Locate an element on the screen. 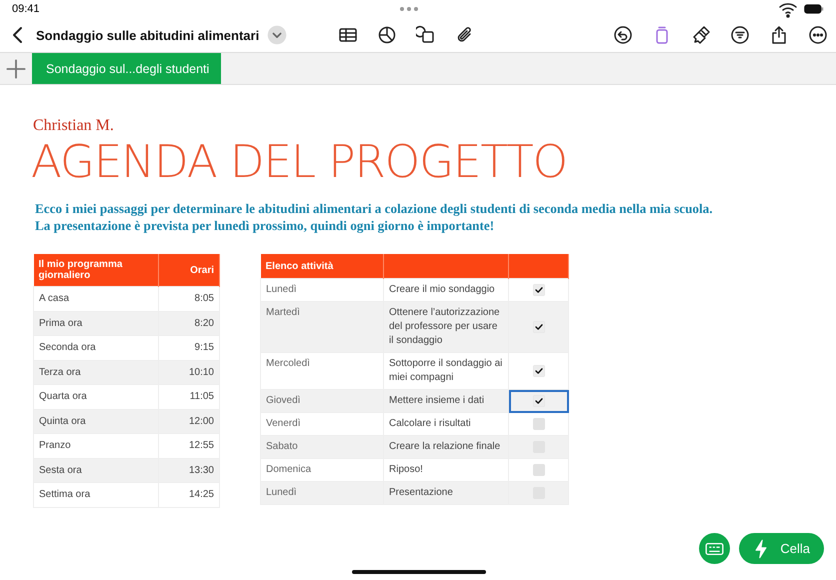 The image size is (836, 580). wifi-icon is located at coordinates (788, 9).